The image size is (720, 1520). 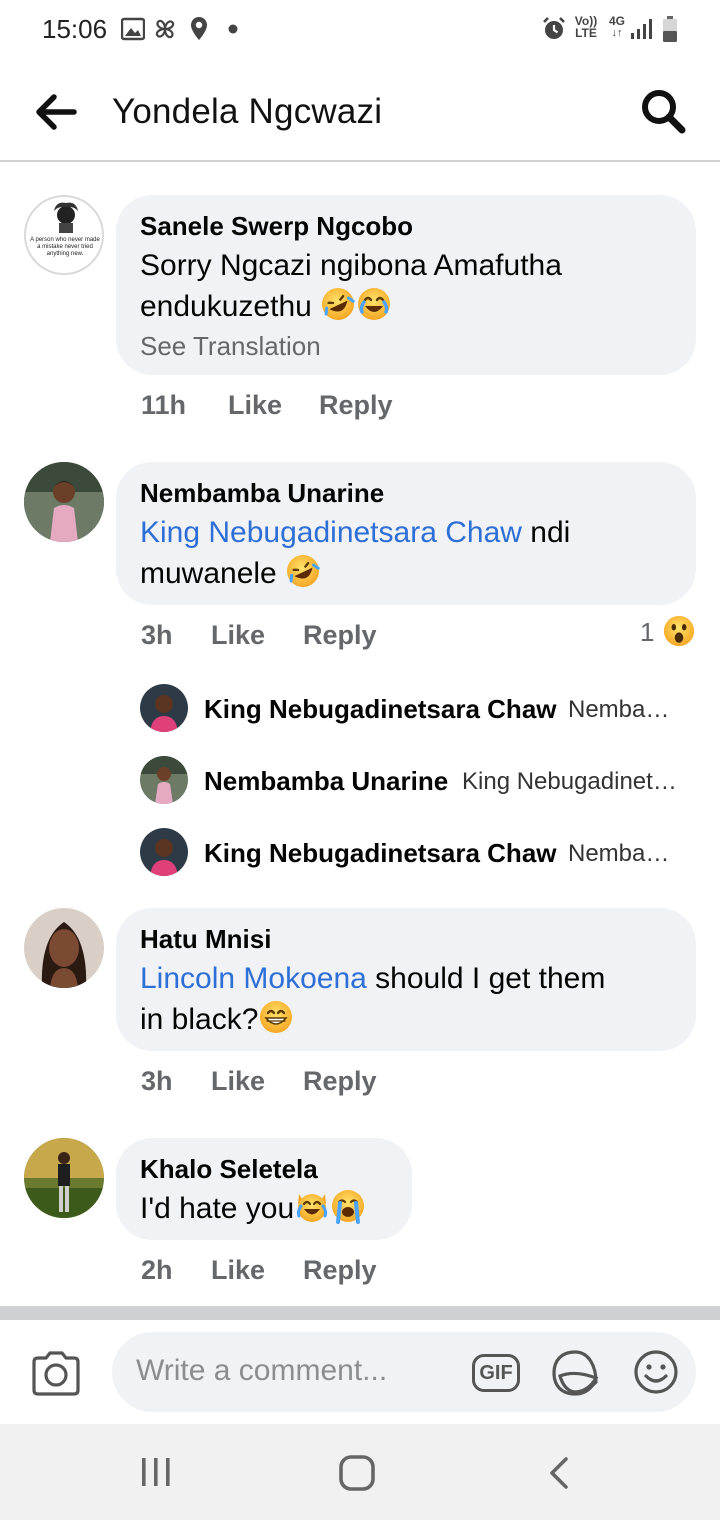 I want to click on comment-author: Sanele Swerp Ngcobo, so click(x=276, y=226).